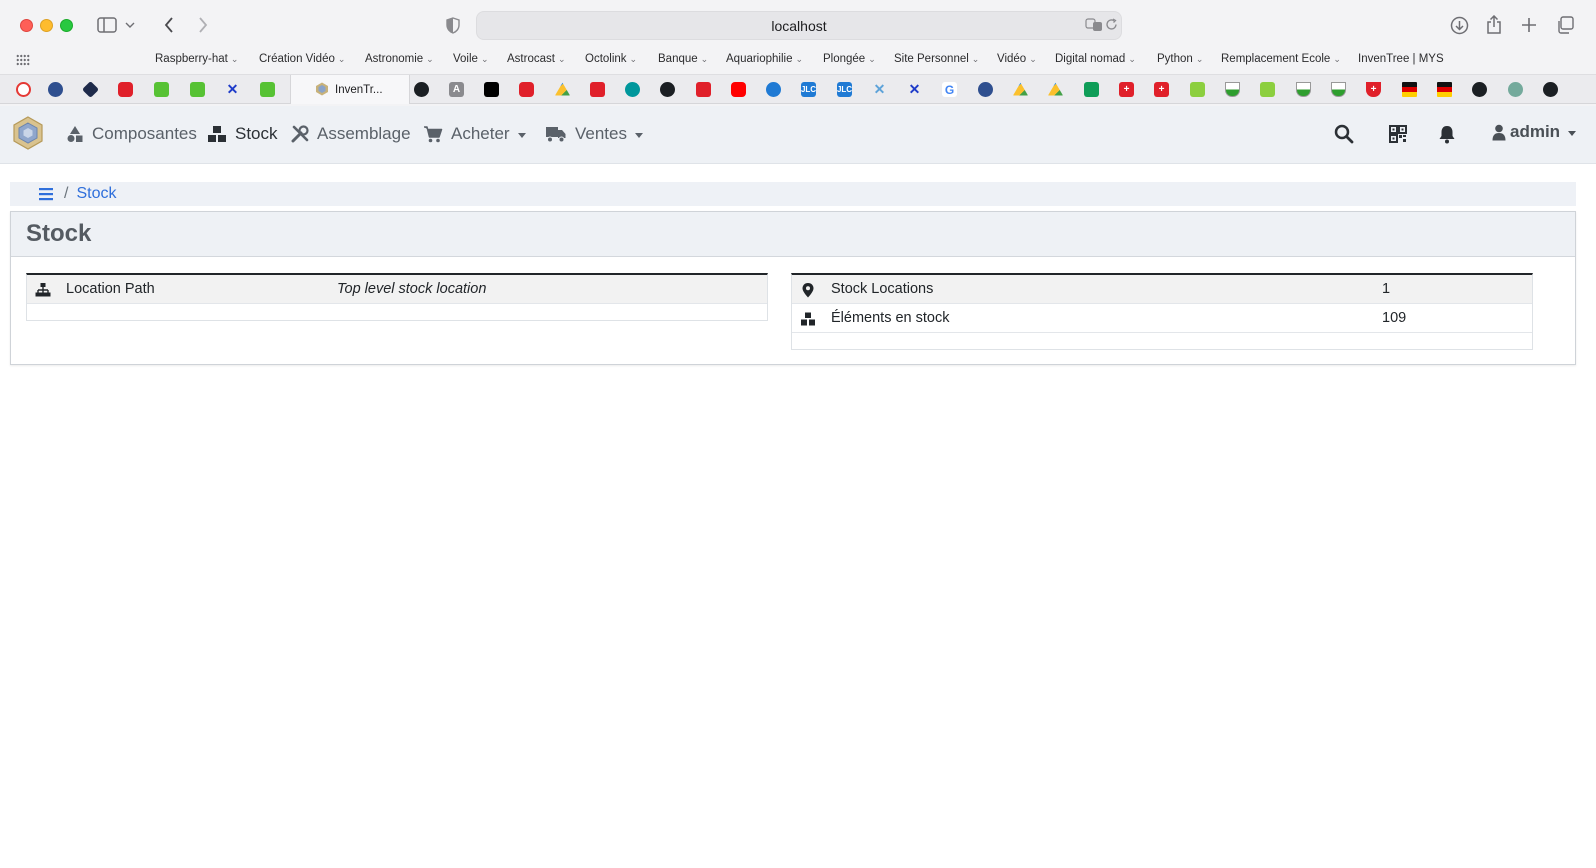 This screenshot has height=868, width=1596. Describe the element at coordinates (28, 133) in the screenshot. I see `inventree-logo` at that location.